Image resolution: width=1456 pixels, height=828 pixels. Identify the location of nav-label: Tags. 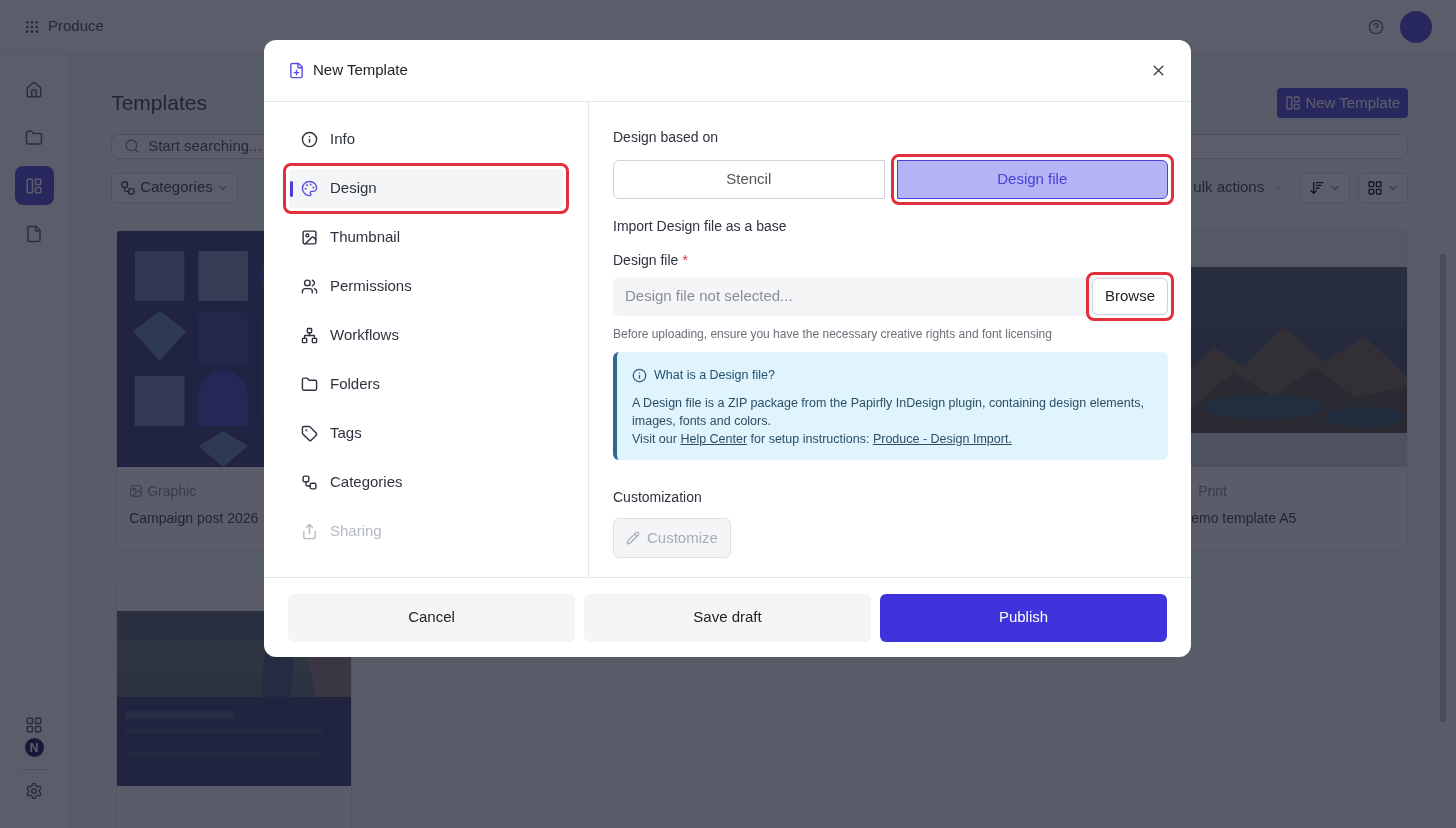
(346, 433).